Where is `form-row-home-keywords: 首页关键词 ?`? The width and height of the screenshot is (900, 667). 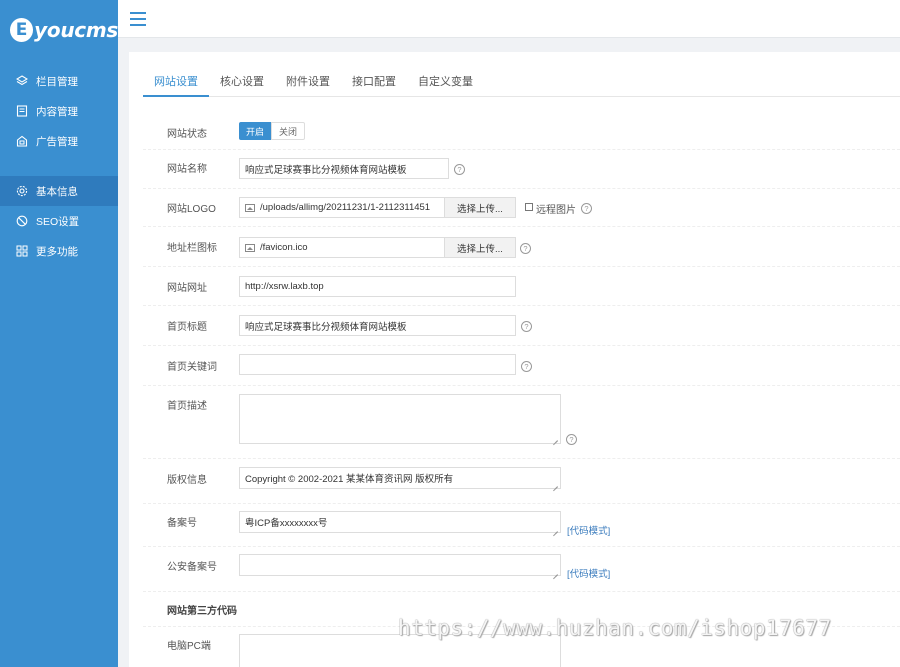 form-row-home-keywords: 首页关键词 ? is located at coordinates (521, 366).